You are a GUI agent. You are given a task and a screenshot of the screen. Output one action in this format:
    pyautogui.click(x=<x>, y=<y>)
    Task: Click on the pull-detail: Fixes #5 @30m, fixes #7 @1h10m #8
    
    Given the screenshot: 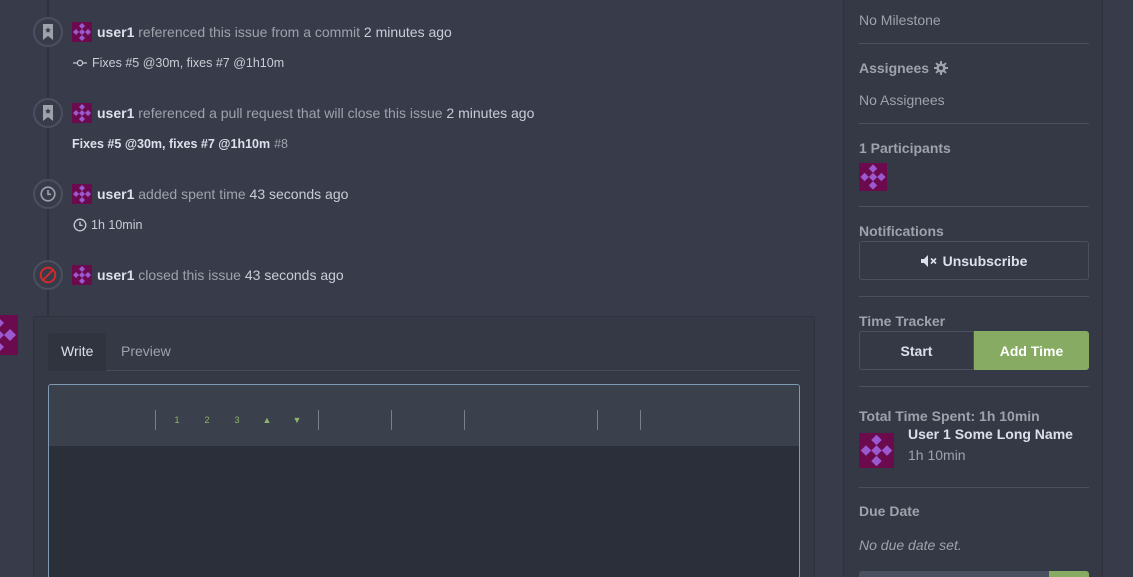 What is the action you would take?
    pyautogui.click(x=180, y=144)
    